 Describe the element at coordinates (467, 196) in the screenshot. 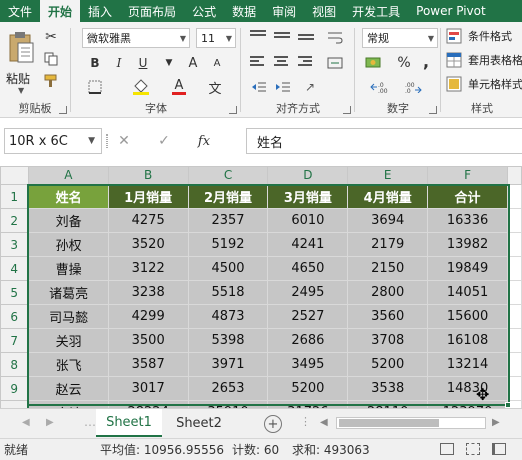

I see `header-cell: 合计` at that location.